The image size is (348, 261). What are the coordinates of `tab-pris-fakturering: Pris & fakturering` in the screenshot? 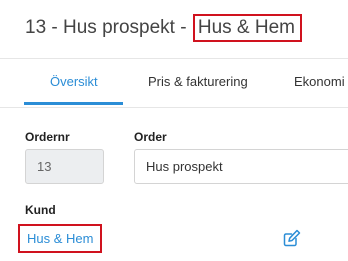 It's located at (198, 81).